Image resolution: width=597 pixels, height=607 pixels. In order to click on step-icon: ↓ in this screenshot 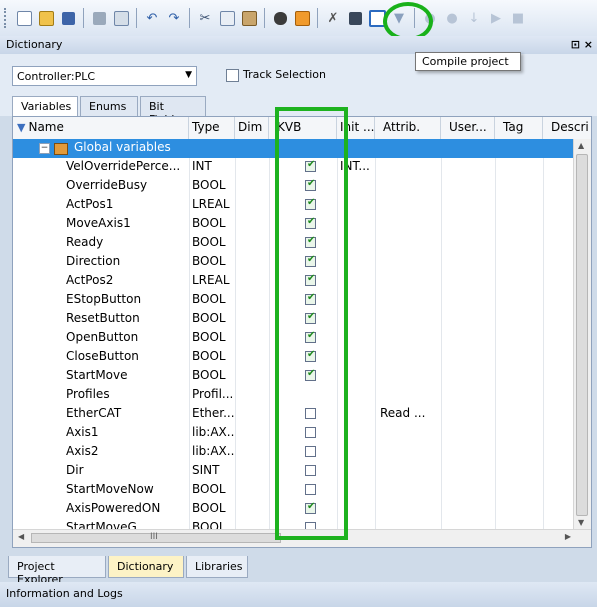, I will do `click(474, 18)`.